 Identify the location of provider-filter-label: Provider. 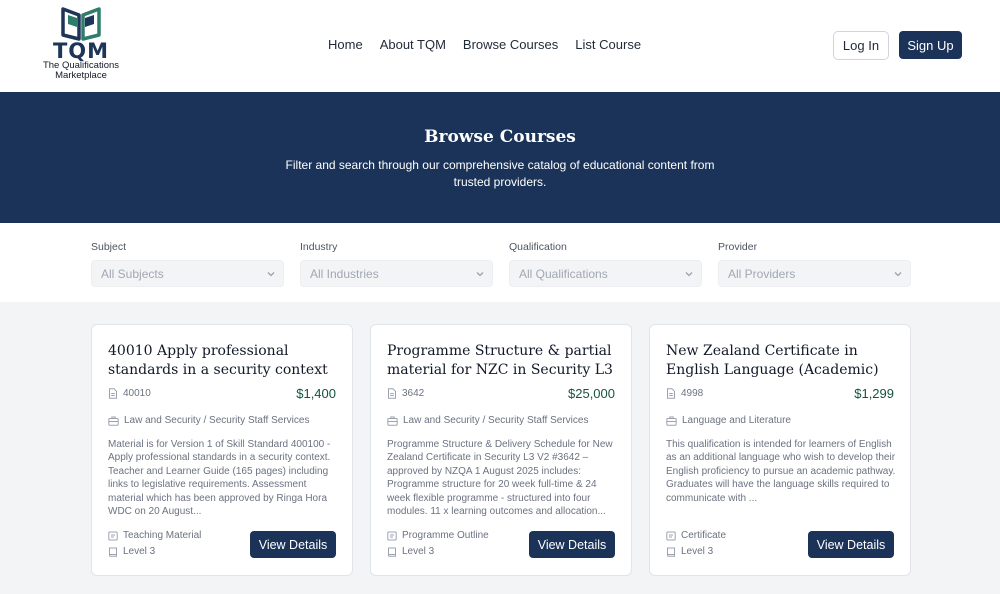
(738, 247).